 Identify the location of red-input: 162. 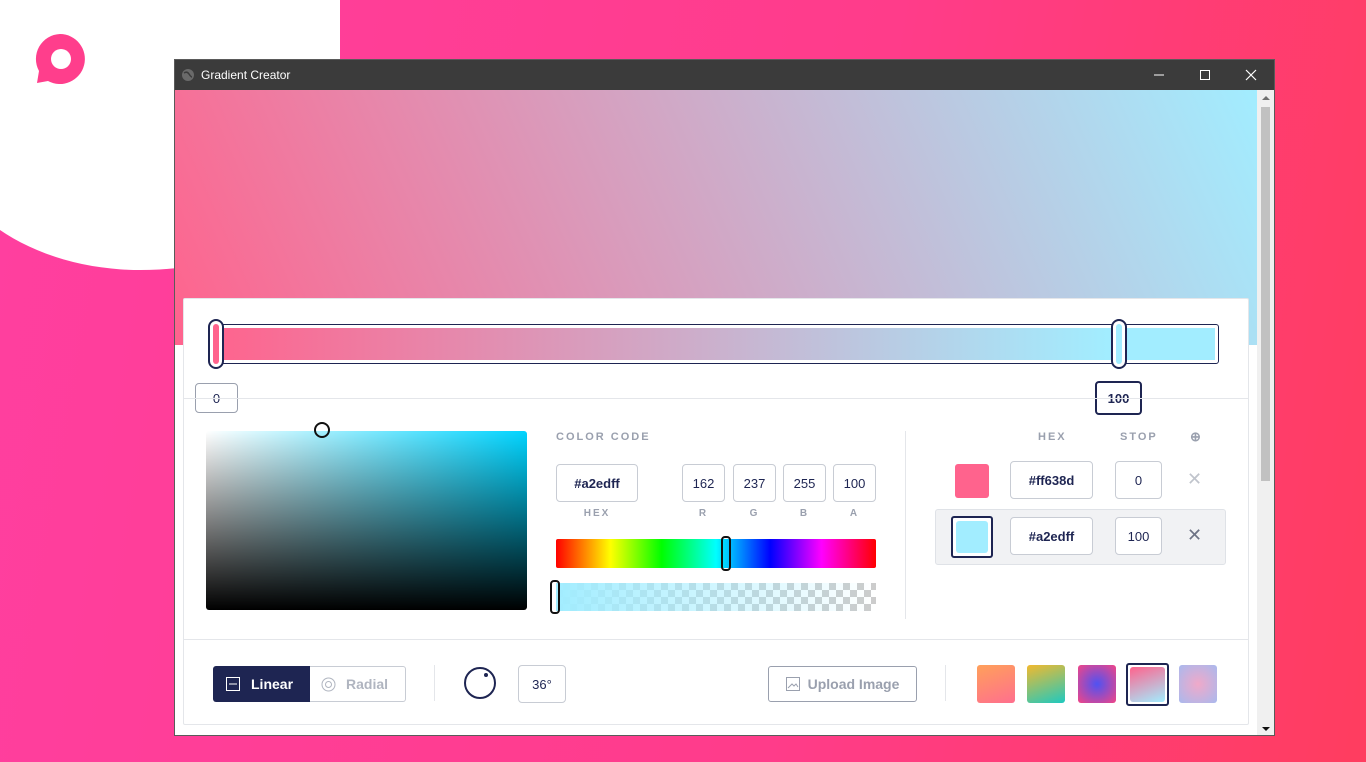
(703, 483).